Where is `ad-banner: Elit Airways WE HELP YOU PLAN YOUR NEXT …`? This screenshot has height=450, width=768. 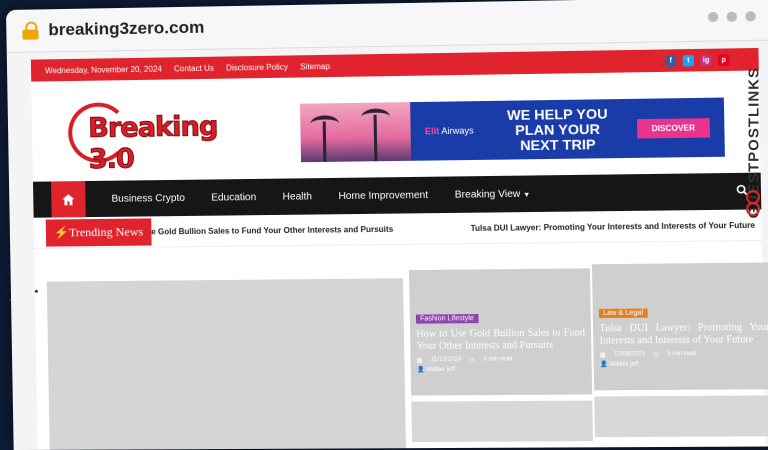
ad-banner: Elit Airways WE HELP YOU PLAN YOUR NEXT … is located at coordinates (512, 130).